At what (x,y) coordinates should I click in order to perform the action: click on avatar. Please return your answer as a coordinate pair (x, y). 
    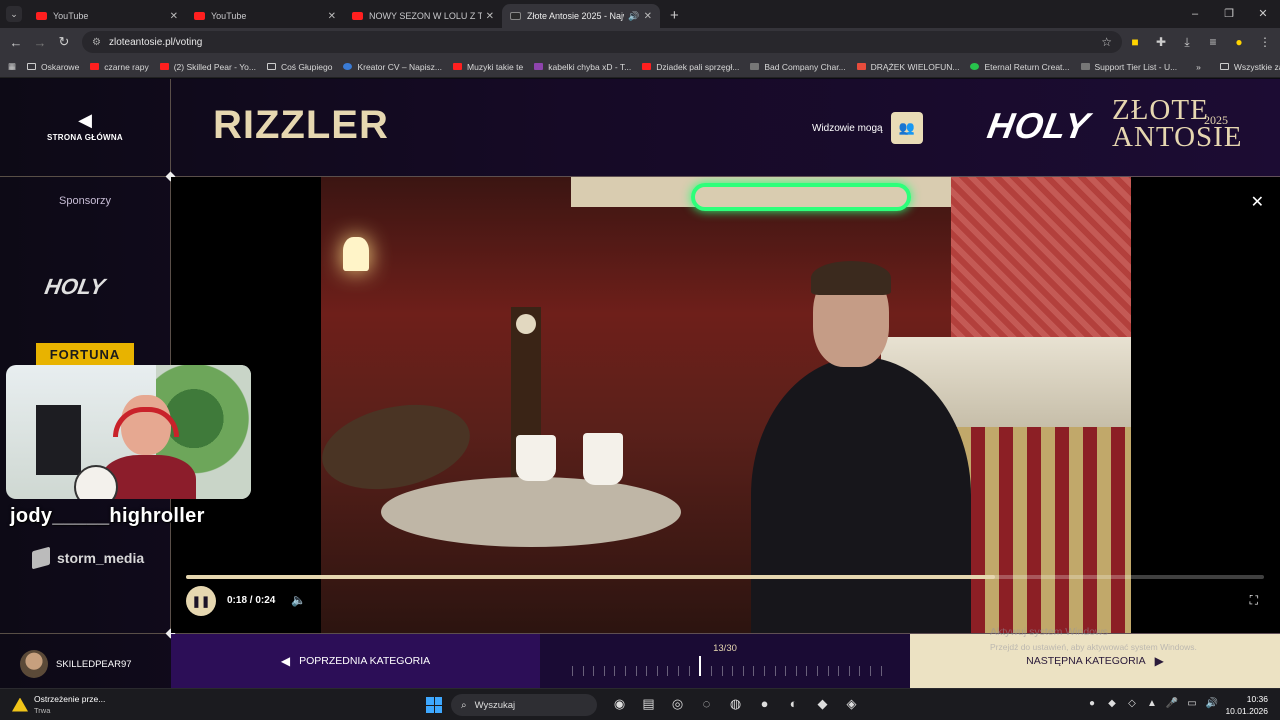
    Looking at the image, I should click on (34, 664).